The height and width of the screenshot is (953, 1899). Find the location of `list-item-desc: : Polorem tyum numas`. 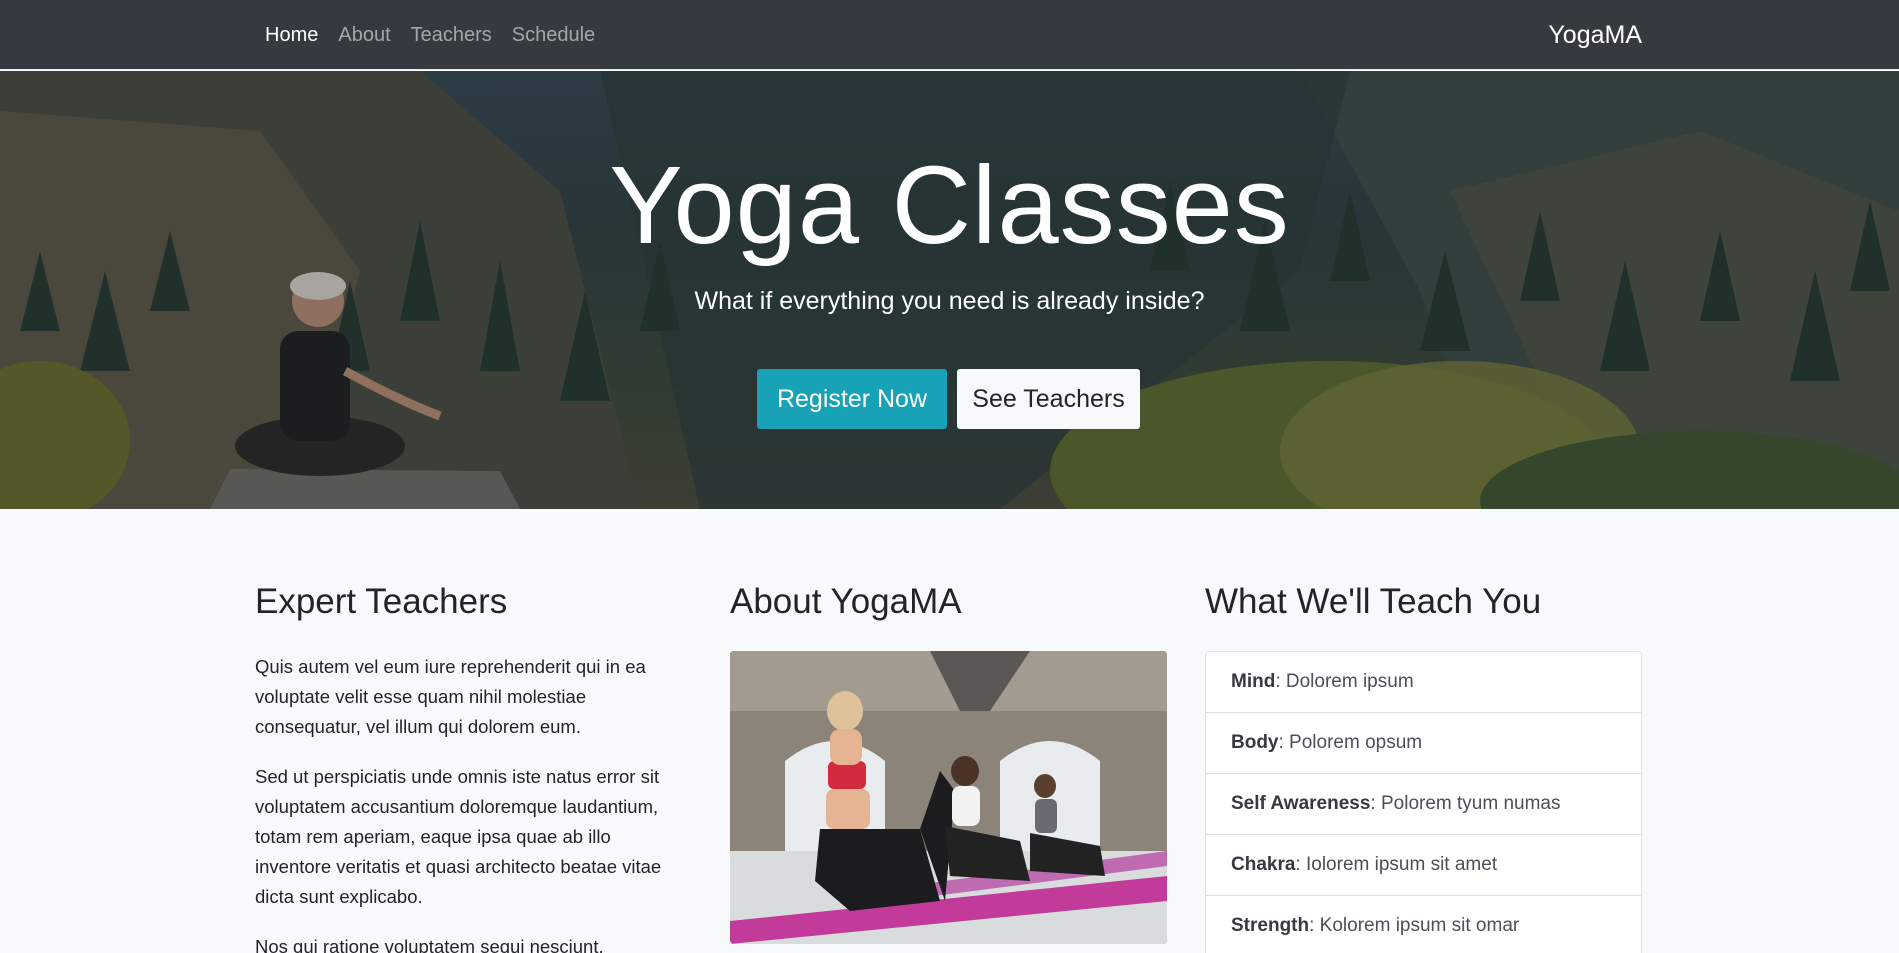

list-item-desc: : Polorem tyum numas is located at coordinates (1465, 803).